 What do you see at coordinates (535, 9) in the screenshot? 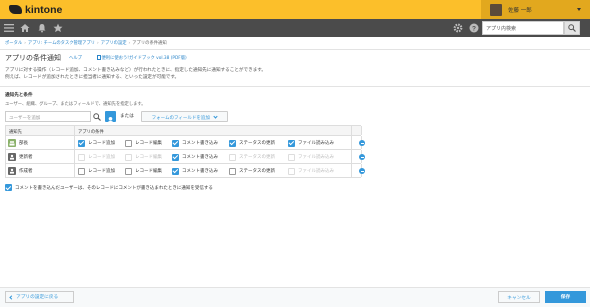
I see `user-menu: 佐藤 一郎` at bounding box center [535, 9].